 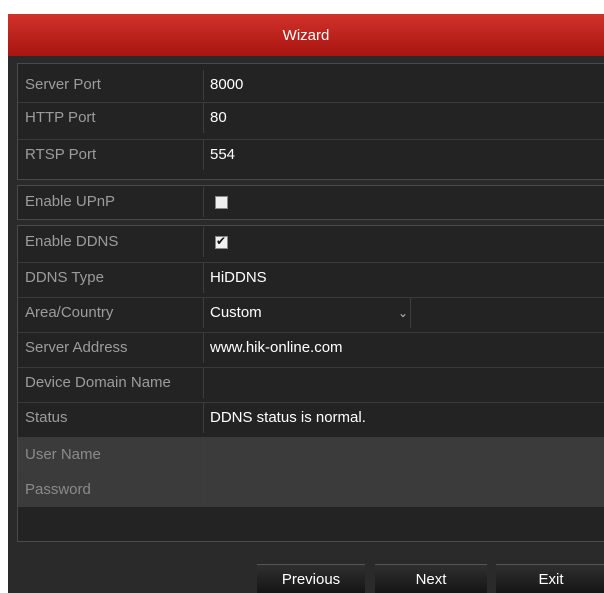 What do you see at coordinates (111, 278) in the screenshot?
I see `ddns-type-label: DDNS Type` at bounding box center [111, 278].